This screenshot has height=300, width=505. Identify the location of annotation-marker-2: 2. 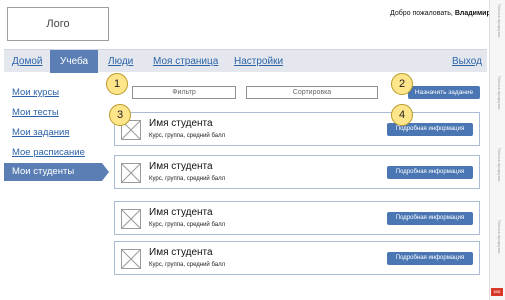
(402, 84).